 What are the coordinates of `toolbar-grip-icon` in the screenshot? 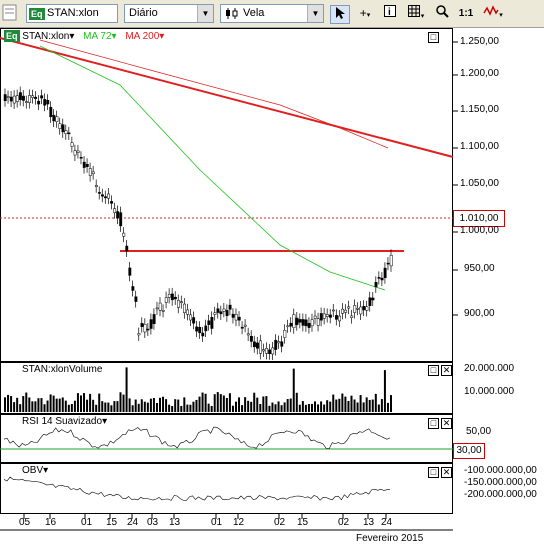 It's located at (10, 13).